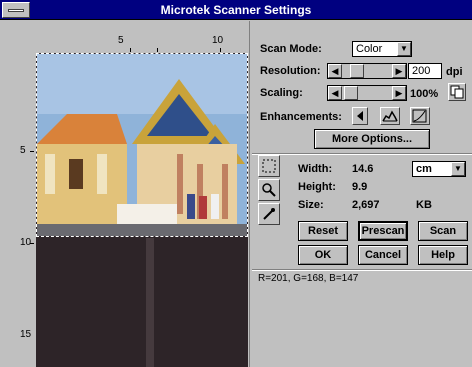  Describe the element at coordinates (439, 169) in the screenshot. I see `unit-select: cm ▼` at that location.